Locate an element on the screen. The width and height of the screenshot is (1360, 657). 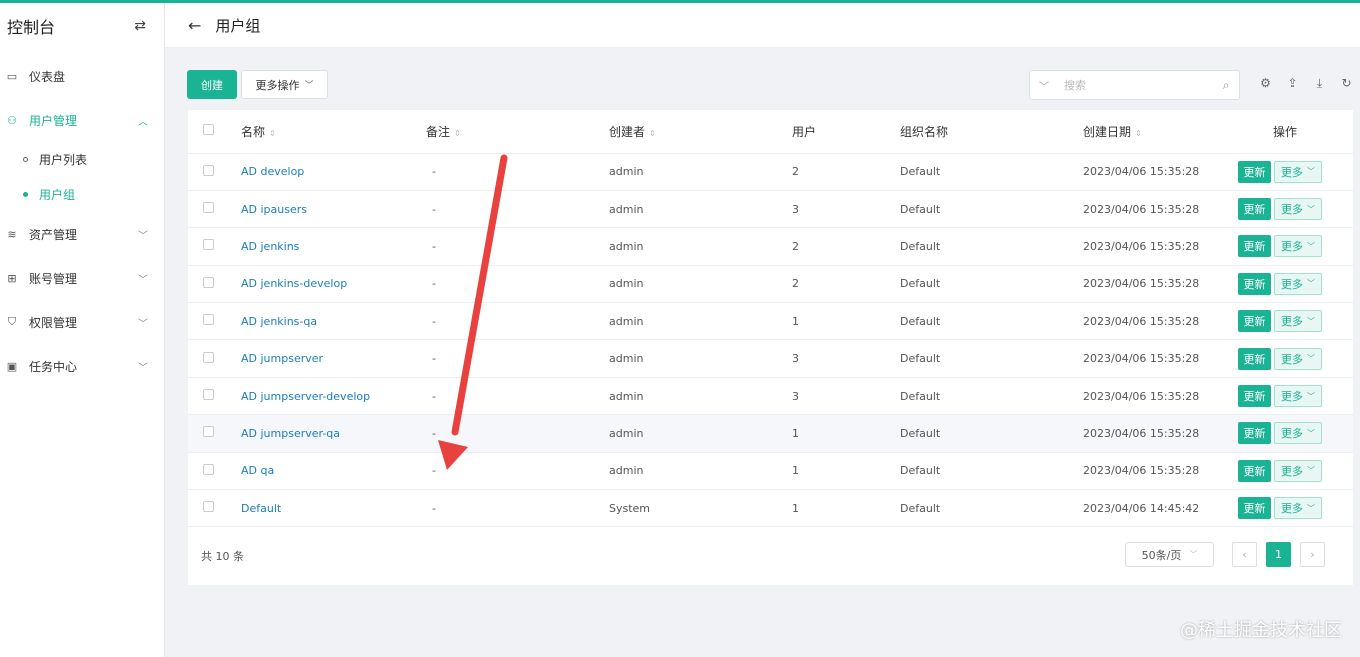
group-name-link: AD jenkins-qa is located at coordinates (279, 321).